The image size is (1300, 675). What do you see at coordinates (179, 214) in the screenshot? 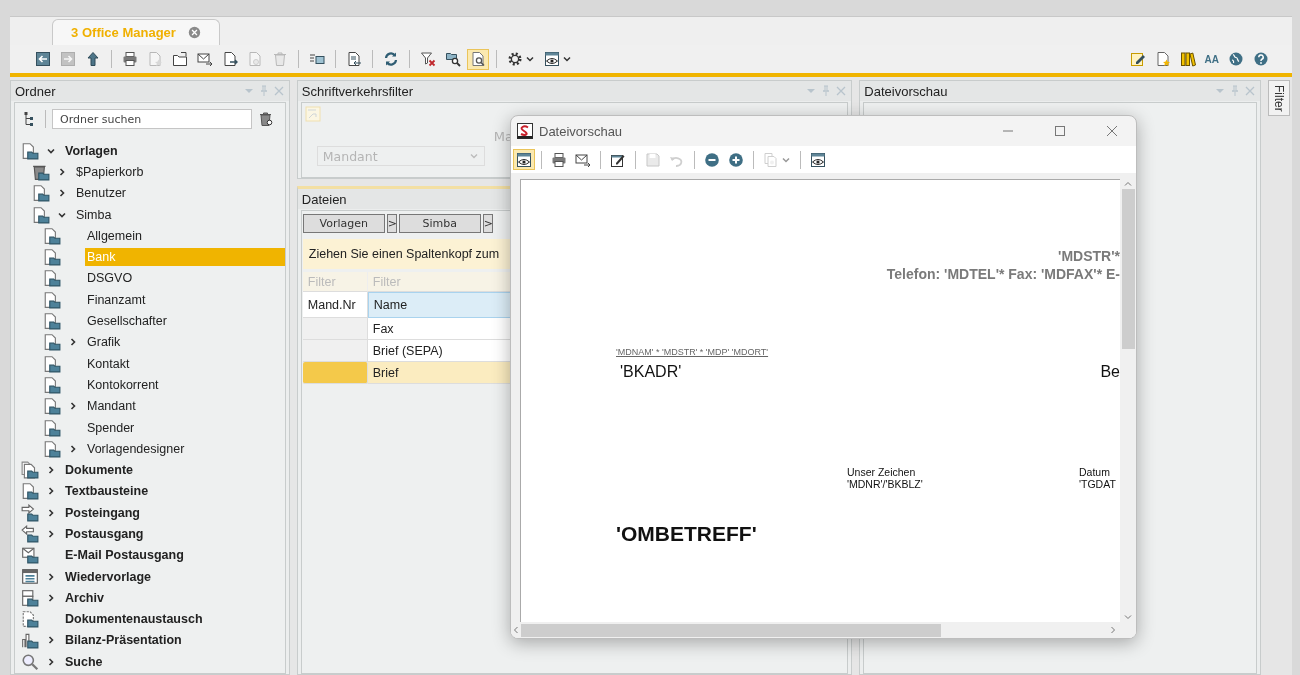
I see `tree-item: Simba` at bounding box center [179, 214].